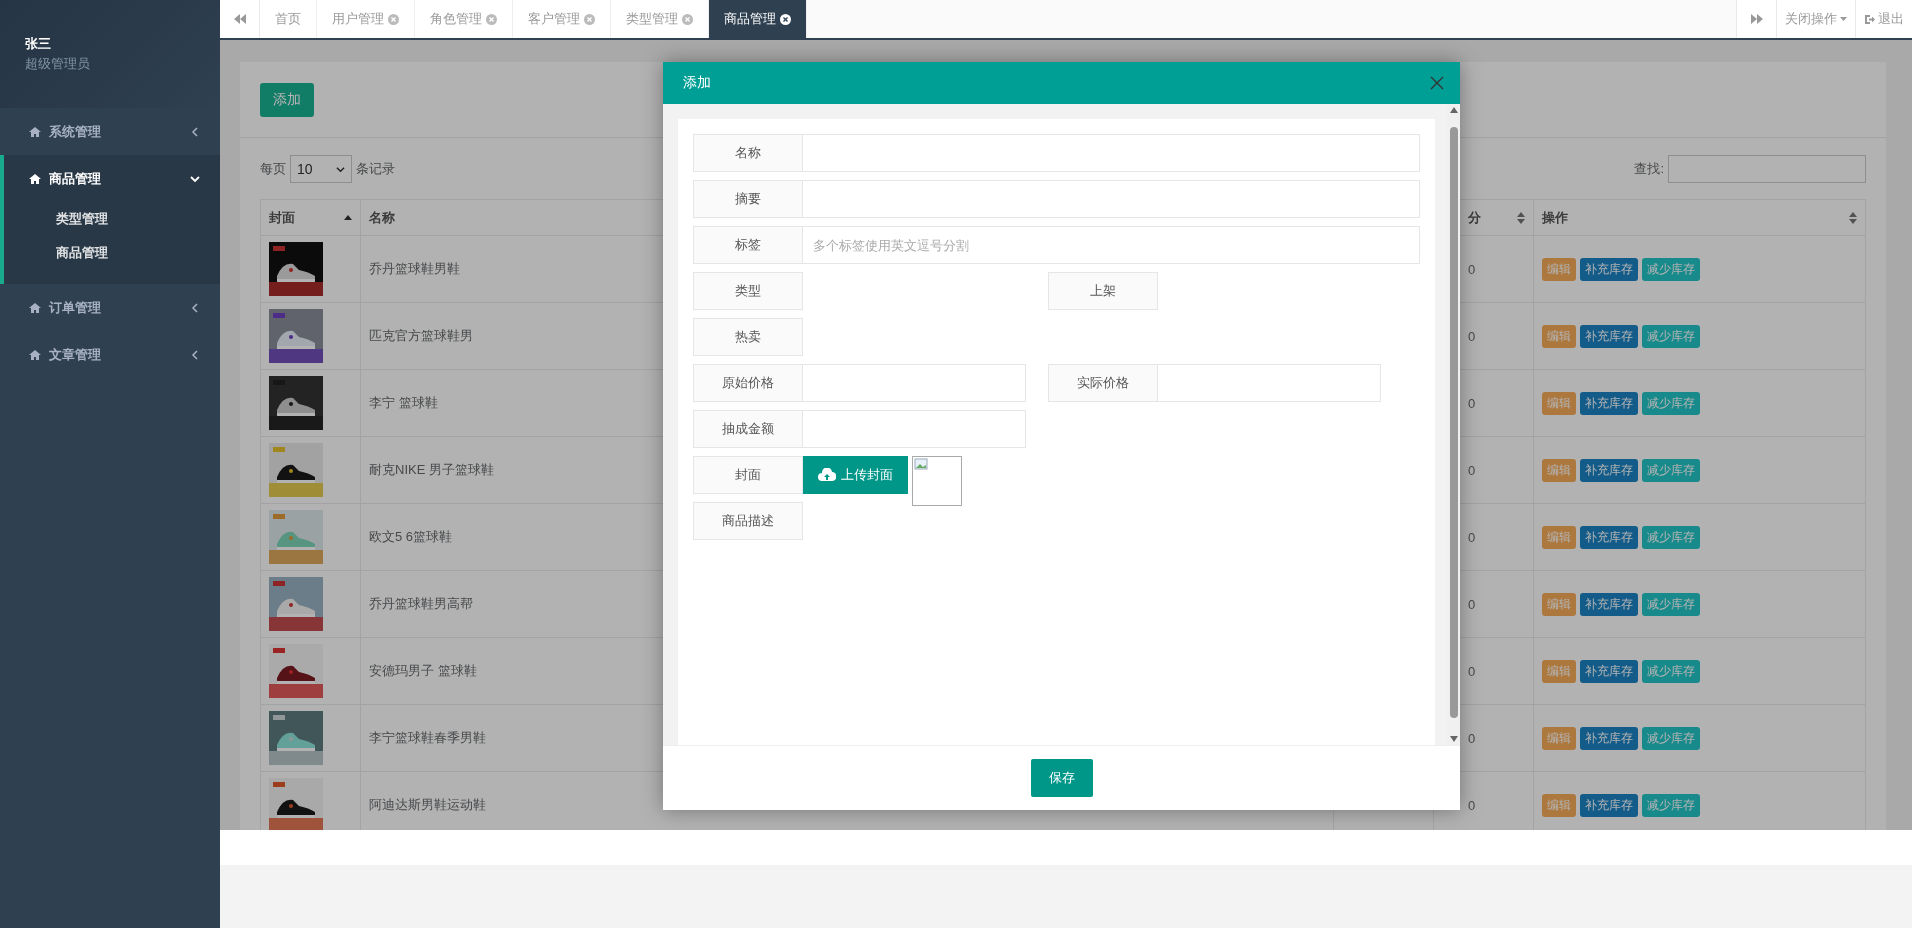  Describe the element at coordinates (748, 475) in the screenshot. I see `field-label: 封面` at that location.